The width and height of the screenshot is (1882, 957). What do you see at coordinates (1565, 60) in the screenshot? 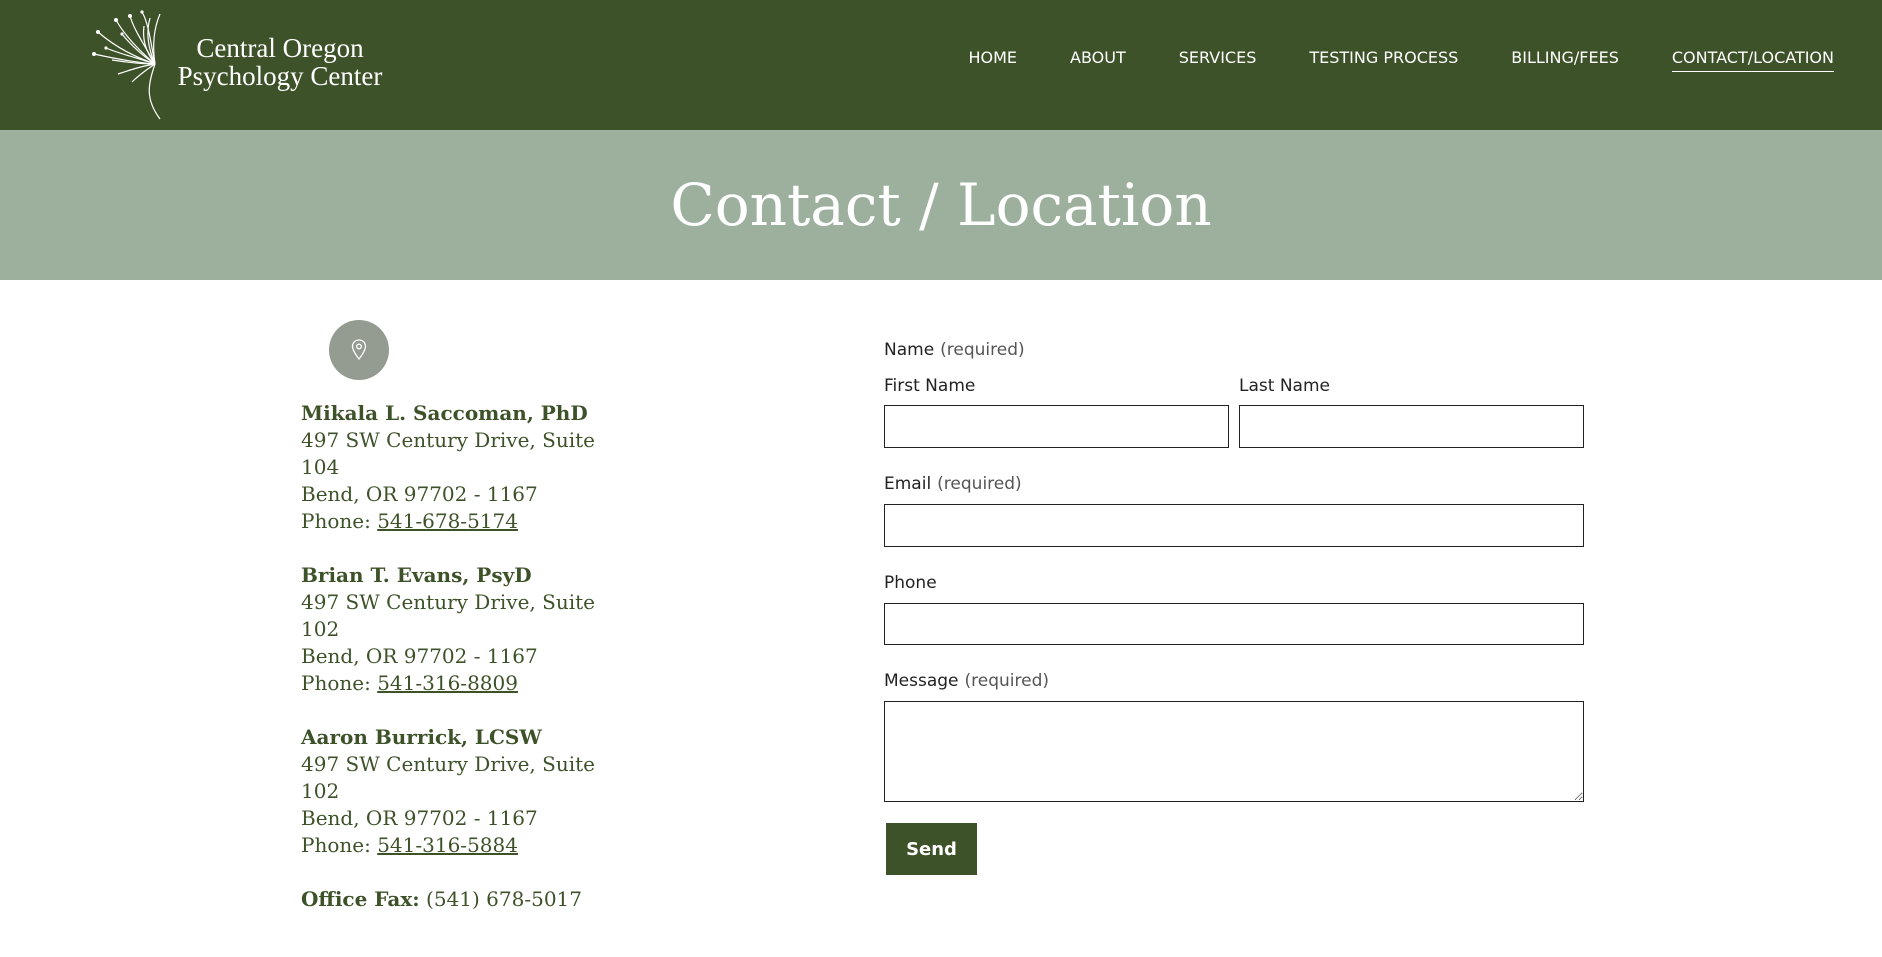
I see `nav-billing-fees: BILLING/FEES` at bounding box center [1565, 60].